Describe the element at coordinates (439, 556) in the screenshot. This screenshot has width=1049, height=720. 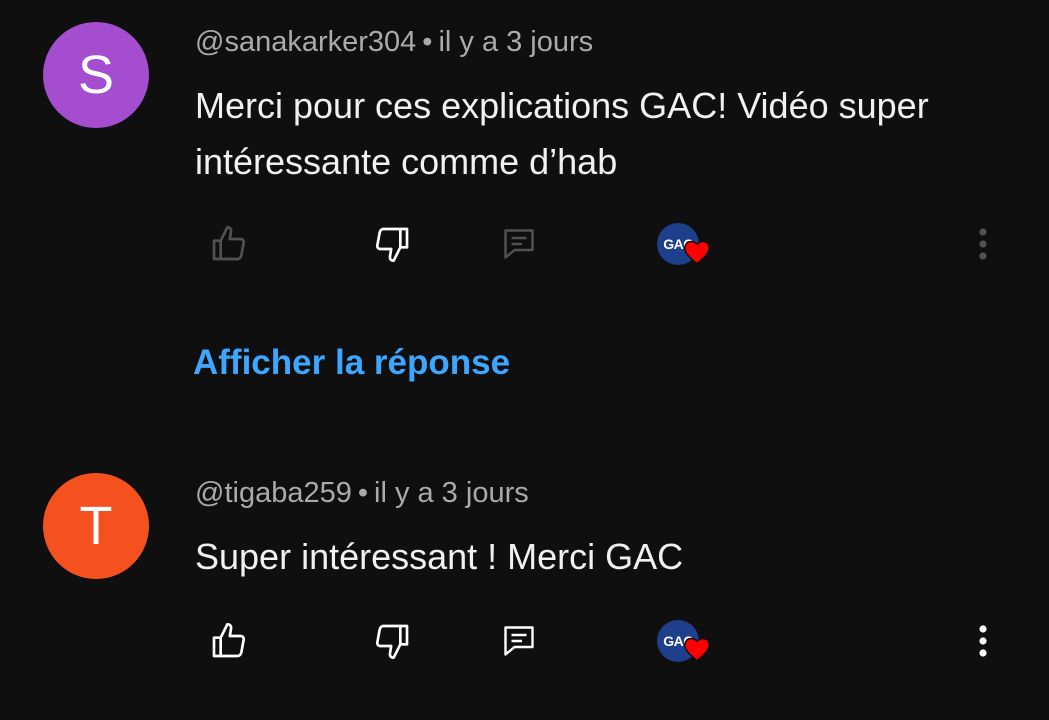
I see `comment-text: Super intéressant ! Merci GAC` at that location.